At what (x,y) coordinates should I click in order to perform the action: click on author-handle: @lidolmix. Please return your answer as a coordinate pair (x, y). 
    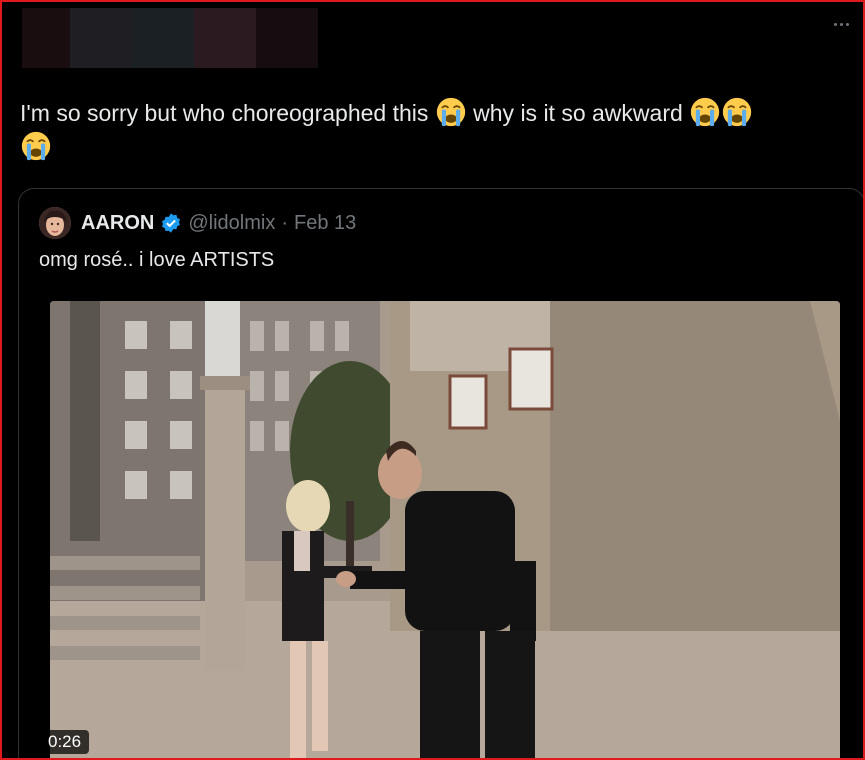
    Looking at the image, I should click on (231, 223).